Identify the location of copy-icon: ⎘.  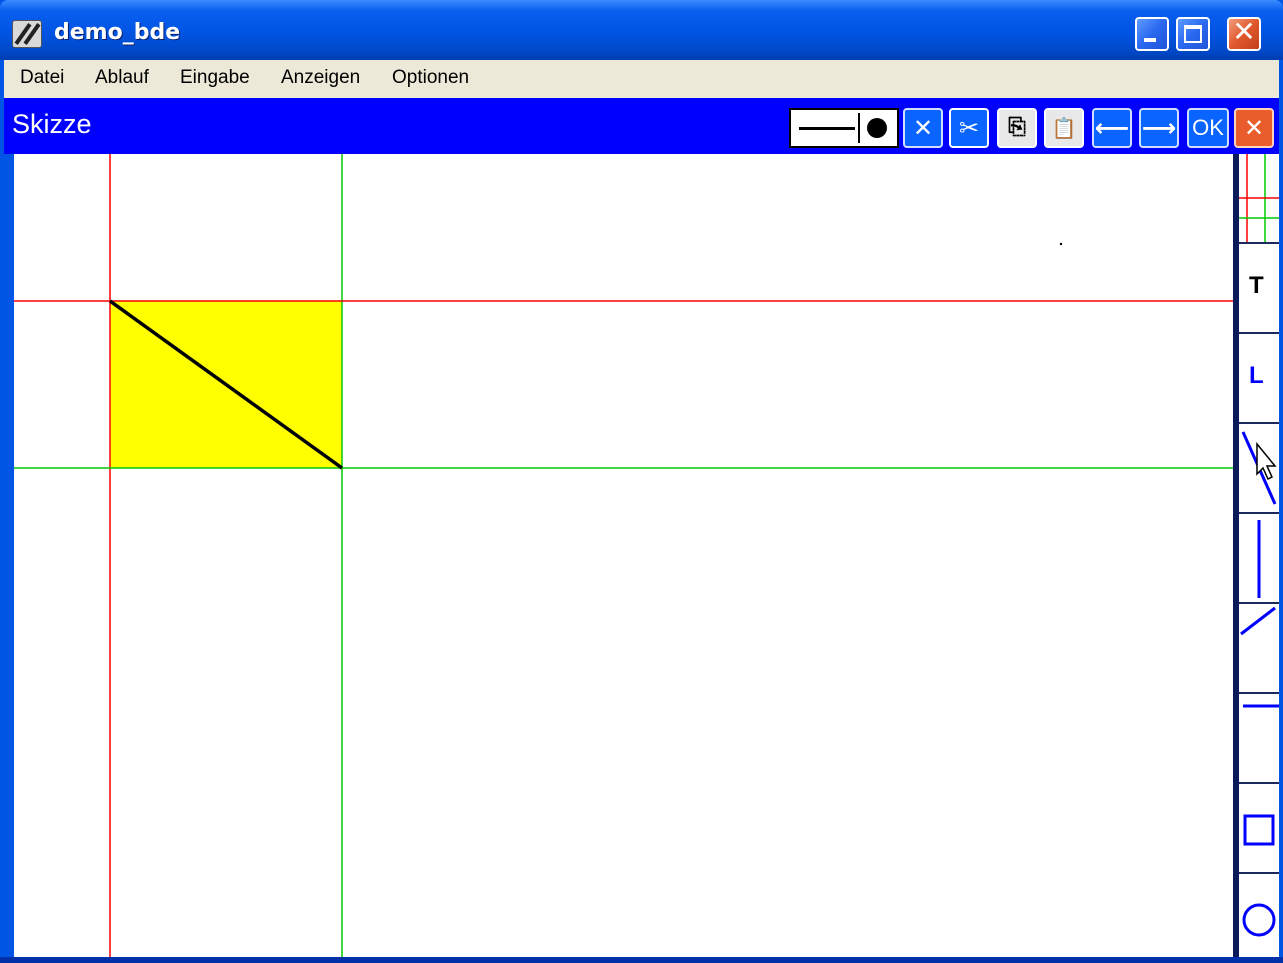
(1017, 127).